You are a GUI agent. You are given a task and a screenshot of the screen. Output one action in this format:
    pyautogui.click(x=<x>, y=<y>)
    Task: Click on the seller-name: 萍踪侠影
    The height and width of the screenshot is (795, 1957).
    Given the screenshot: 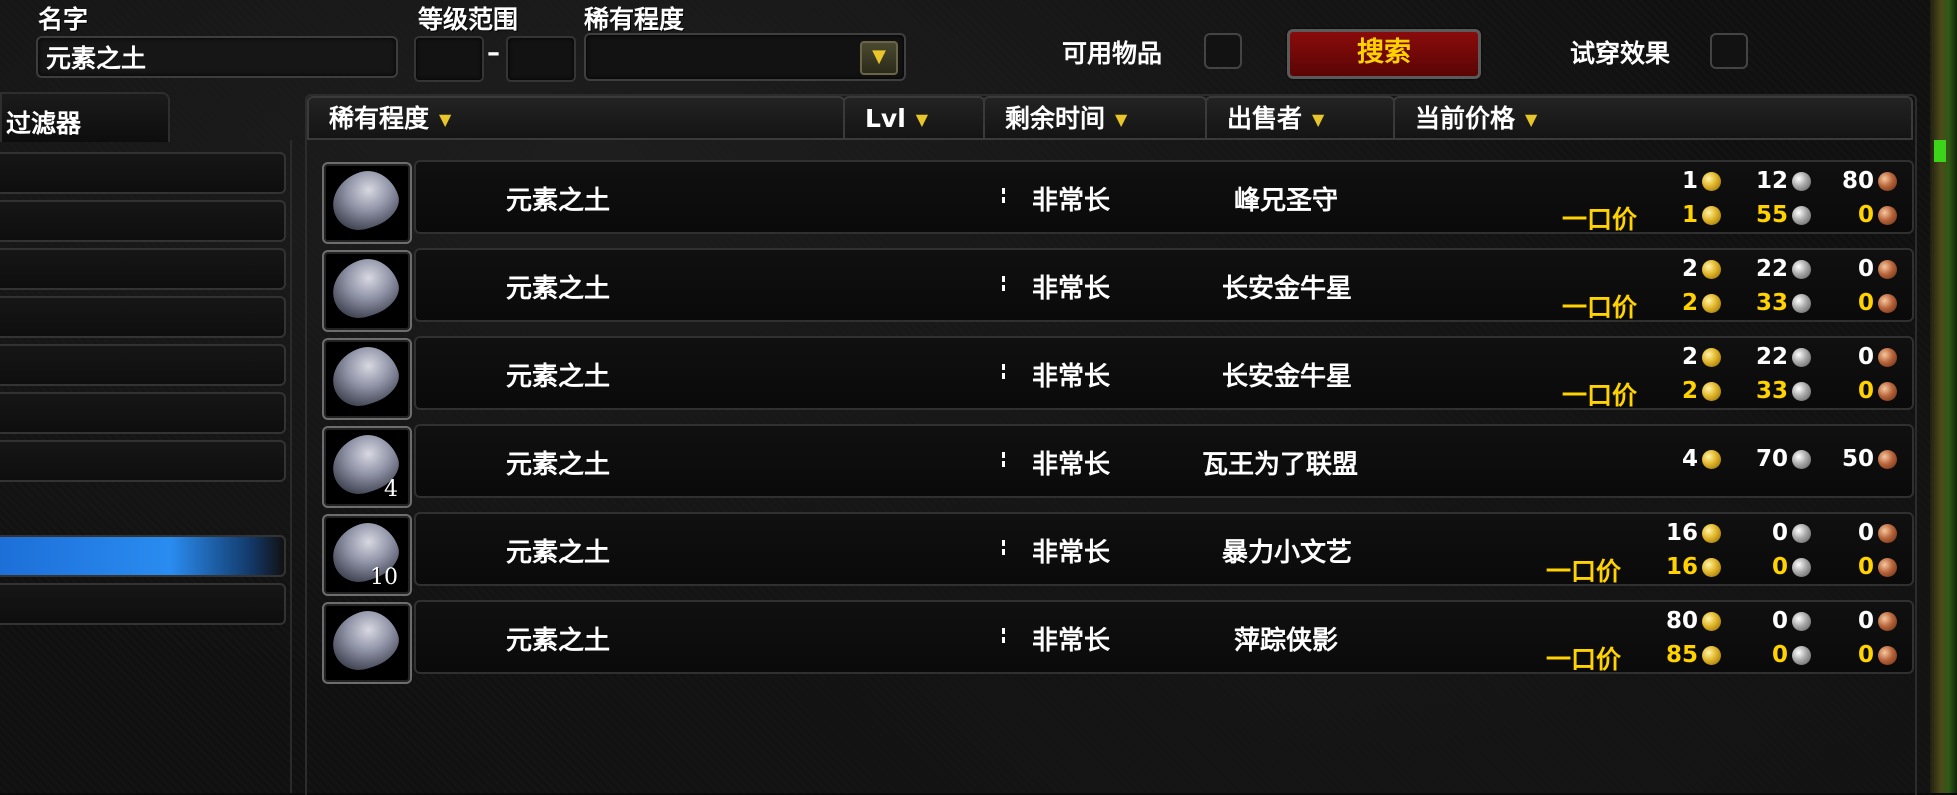 What is the action you would take?
    pyautogui.click(x=1286, y=641)
    